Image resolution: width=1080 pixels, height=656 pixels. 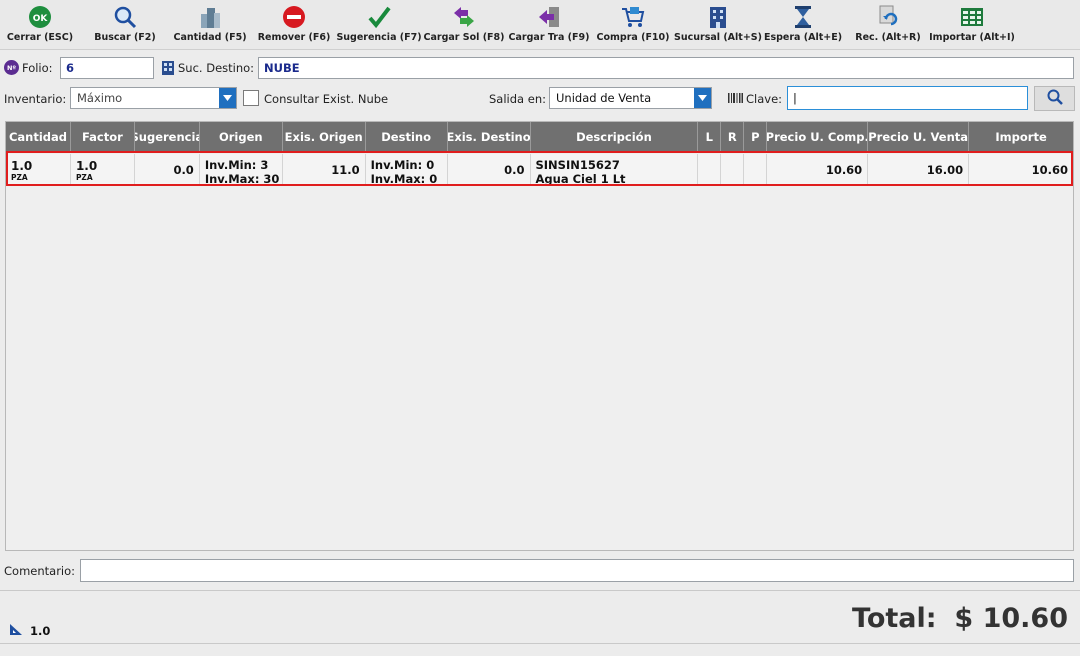 I want to click on column-header: Factor, so click(x=103, y=137).